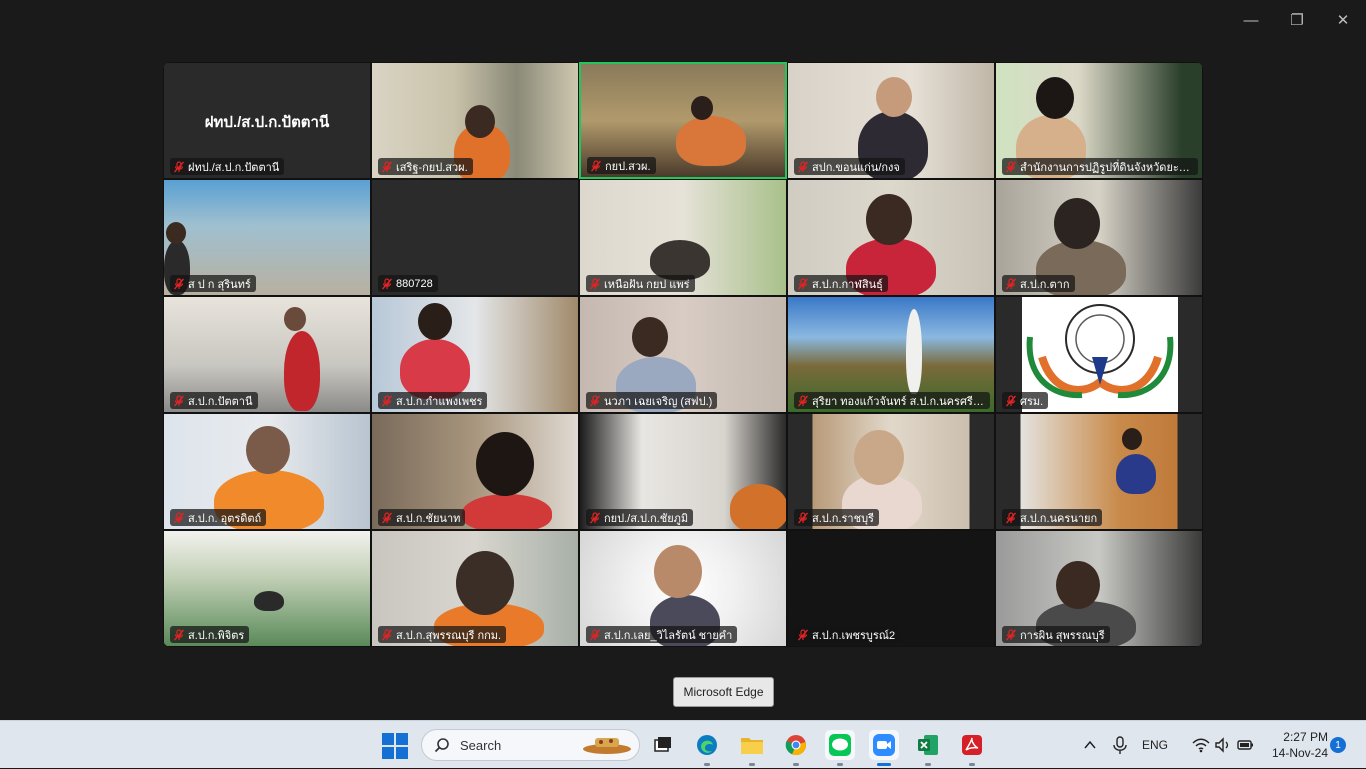 The height and width of the screenshot is (769, 1366). What do you see at coordinates (1155, 745) in the screenshot?
I see `language-indicator: ENG` at bounding box center [1155, 745].